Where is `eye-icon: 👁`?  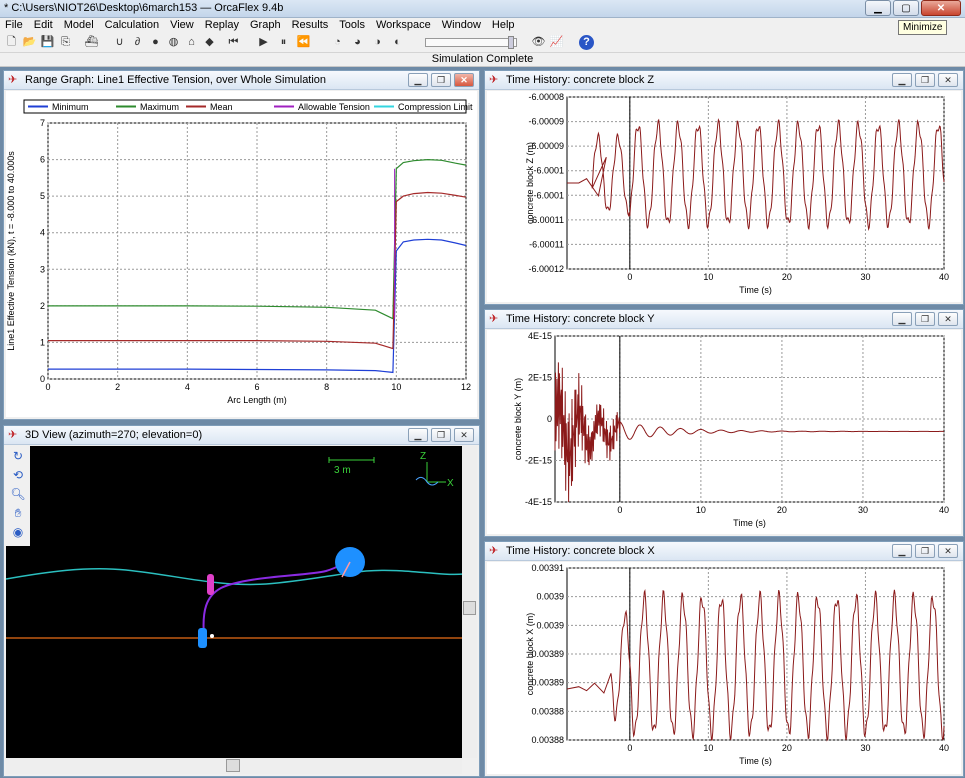 eye-icon: 👁 is located at coordinates (538, 42).